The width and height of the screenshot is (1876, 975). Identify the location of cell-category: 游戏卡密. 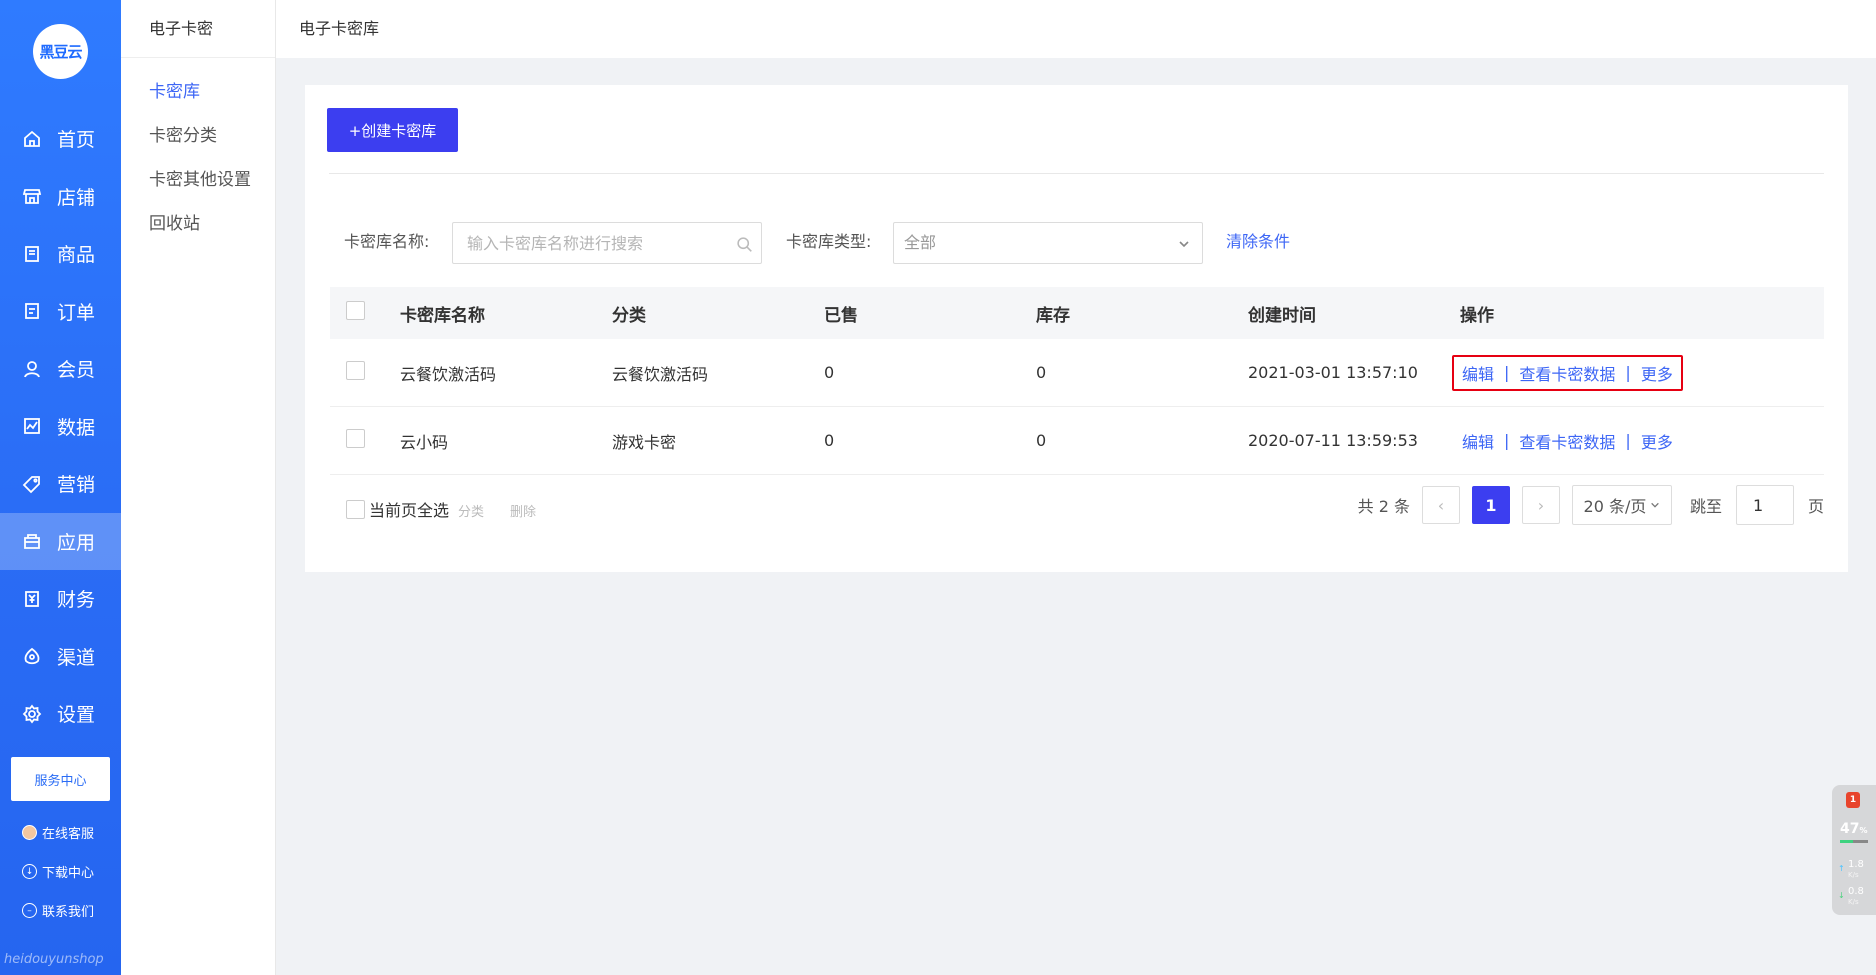
(644, 442).